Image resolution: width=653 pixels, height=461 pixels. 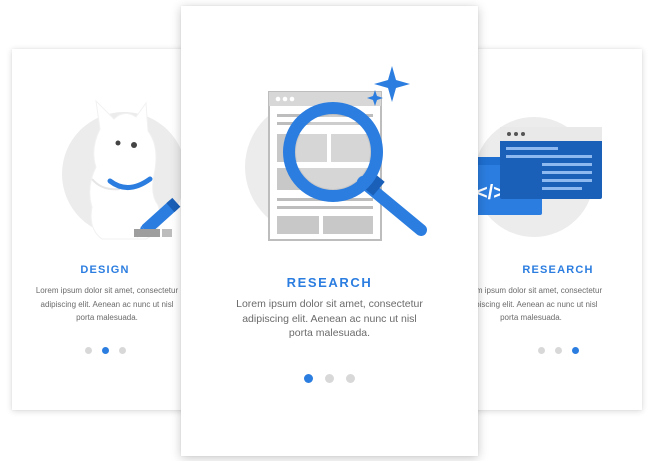 What do you see at coordinates (531, 177) in the screenshot?
I see `code-windows-icon: </>` at bounding box center [531, 177].